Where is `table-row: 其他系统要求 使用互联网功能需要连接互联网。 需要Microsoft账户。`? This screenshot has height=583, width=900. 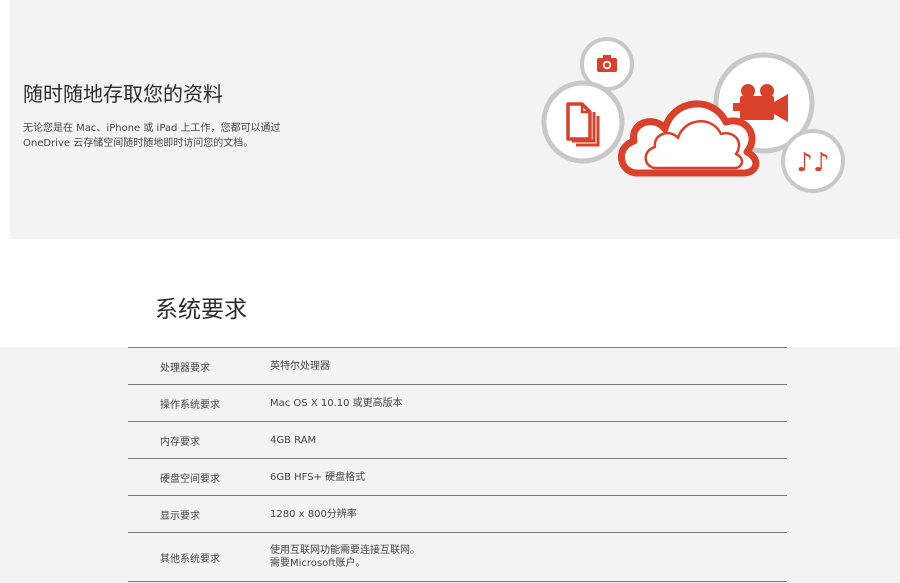 table-row: 其他系统要求 使用互联网功能需要连接互联网。 需要Microsoft账户。 is located at coordinates (457, 557).